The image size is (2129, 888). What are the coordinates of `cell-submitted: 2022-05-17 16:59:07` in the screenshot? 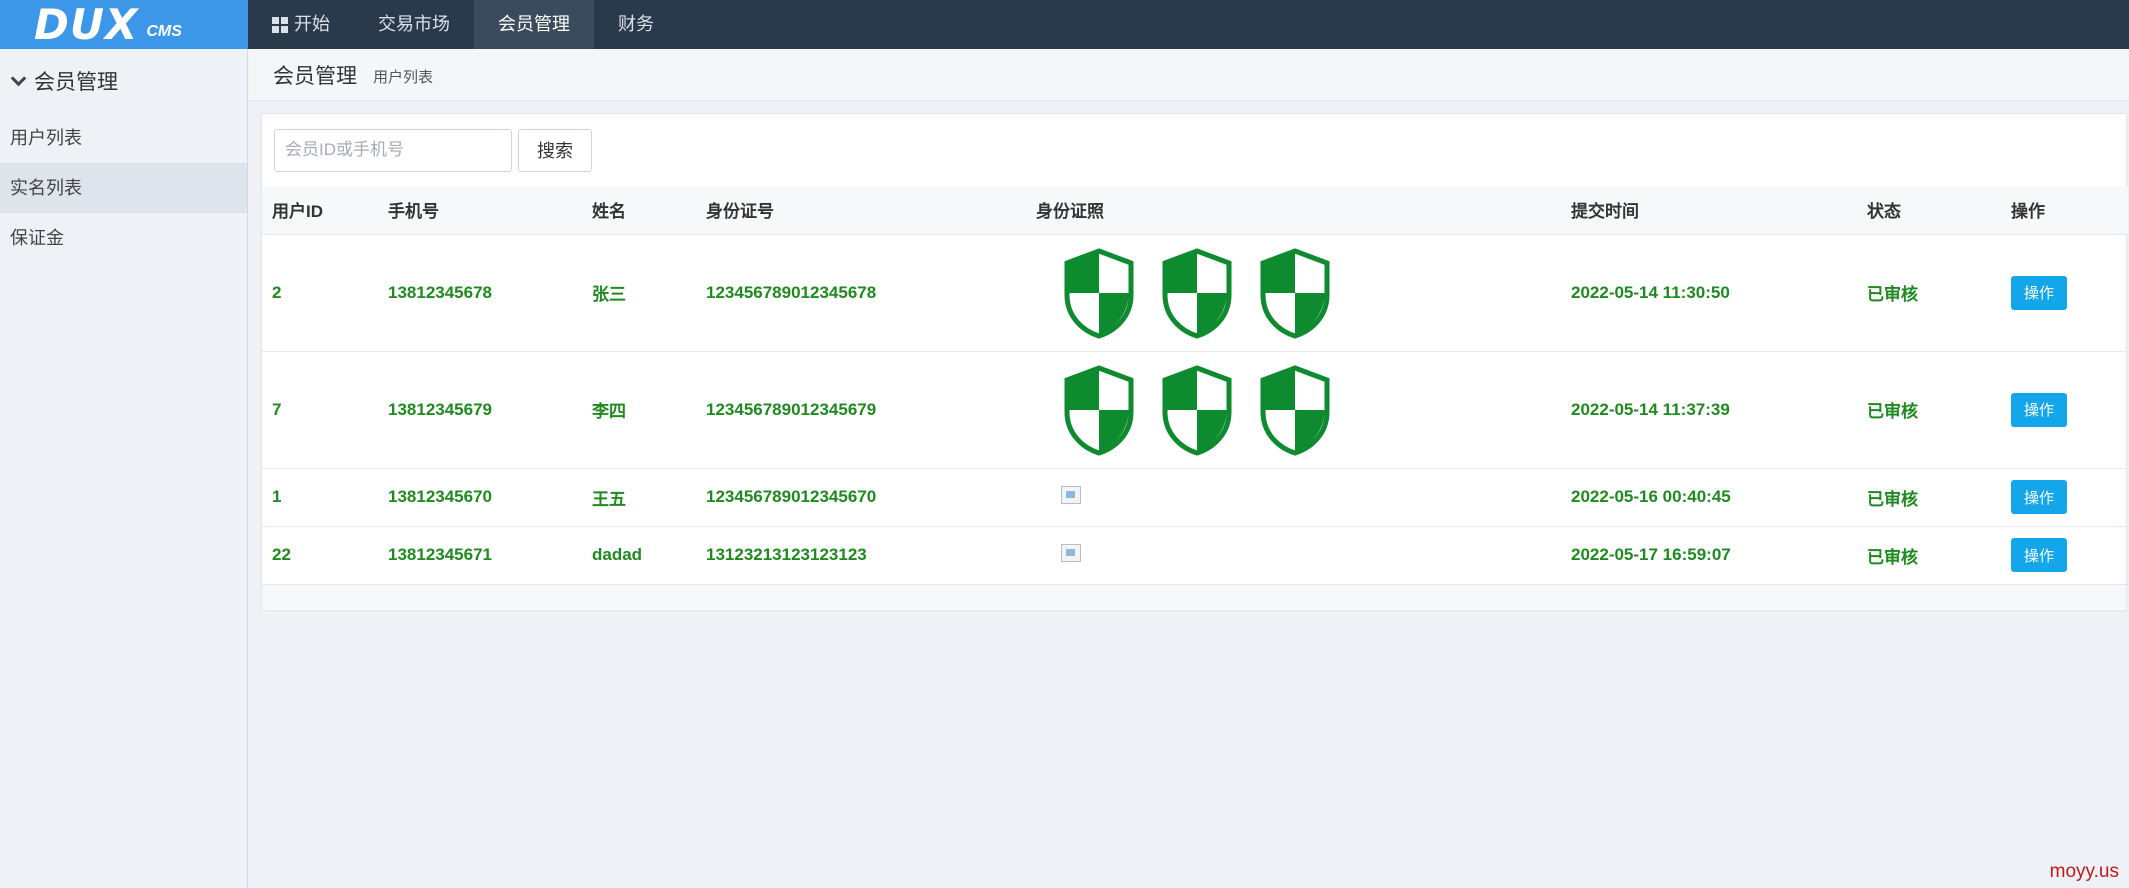 It's located at (1709, 555).